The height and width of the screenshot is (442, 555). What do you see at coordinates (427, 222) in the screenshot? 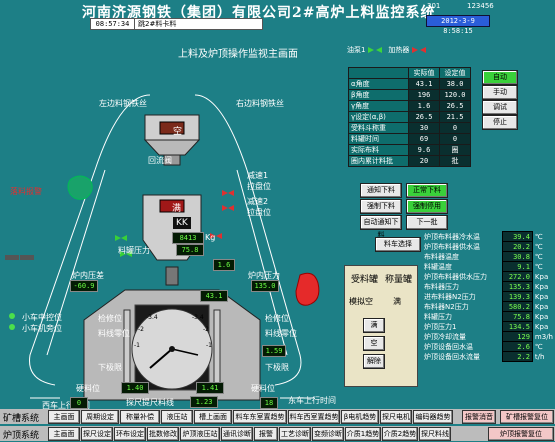
I see `next-batch-button: 下一批` at bounding box center [427, 222].